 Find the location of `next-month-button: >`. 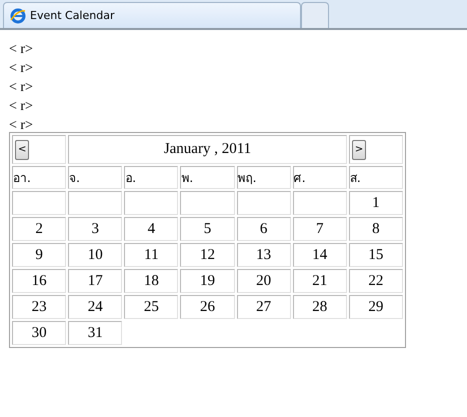

next-month-button: > is located at coordinates (359, 150).